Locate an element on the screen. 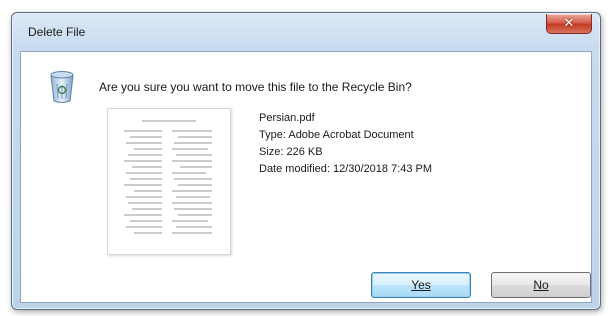 This screenshot has width=608, height=316. dialog-title: Delete File is located at coordinates (57, 32).